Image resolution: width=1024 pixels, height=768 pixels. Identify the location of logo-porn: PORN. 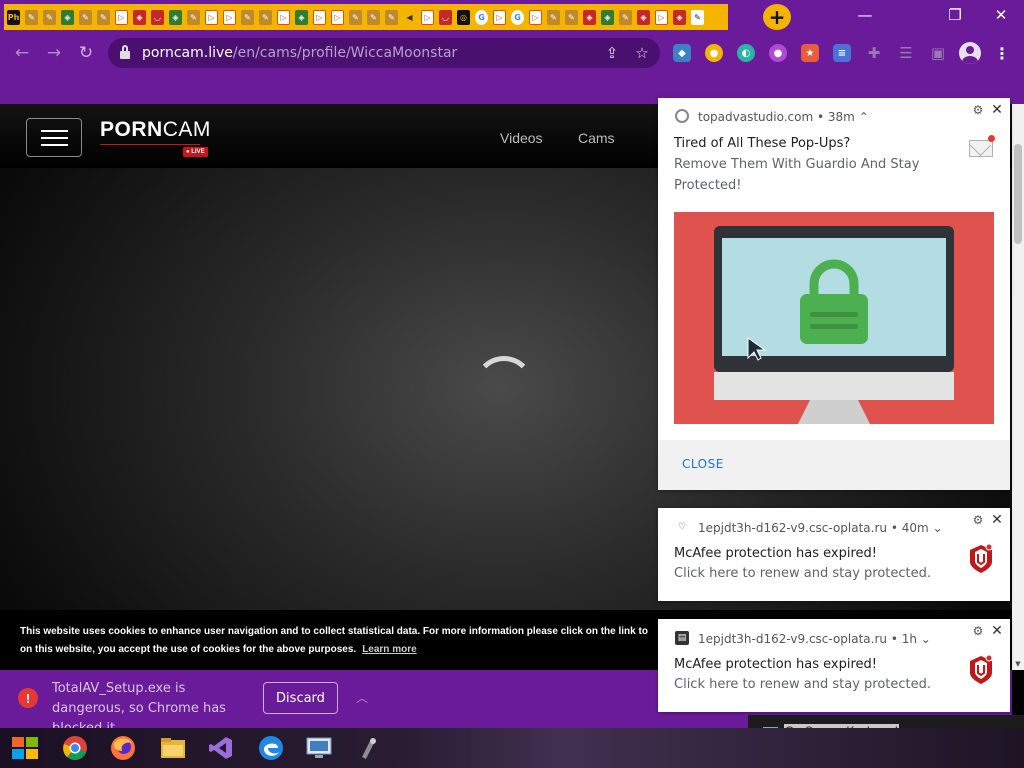
(131, 129).